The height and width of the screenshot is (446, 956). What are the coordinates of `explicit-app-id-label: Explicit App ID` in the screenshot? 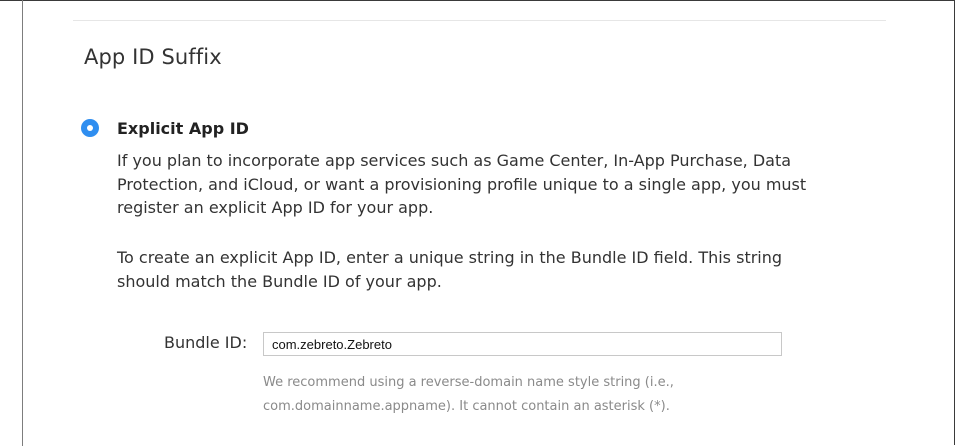 It's located at (183, 128).